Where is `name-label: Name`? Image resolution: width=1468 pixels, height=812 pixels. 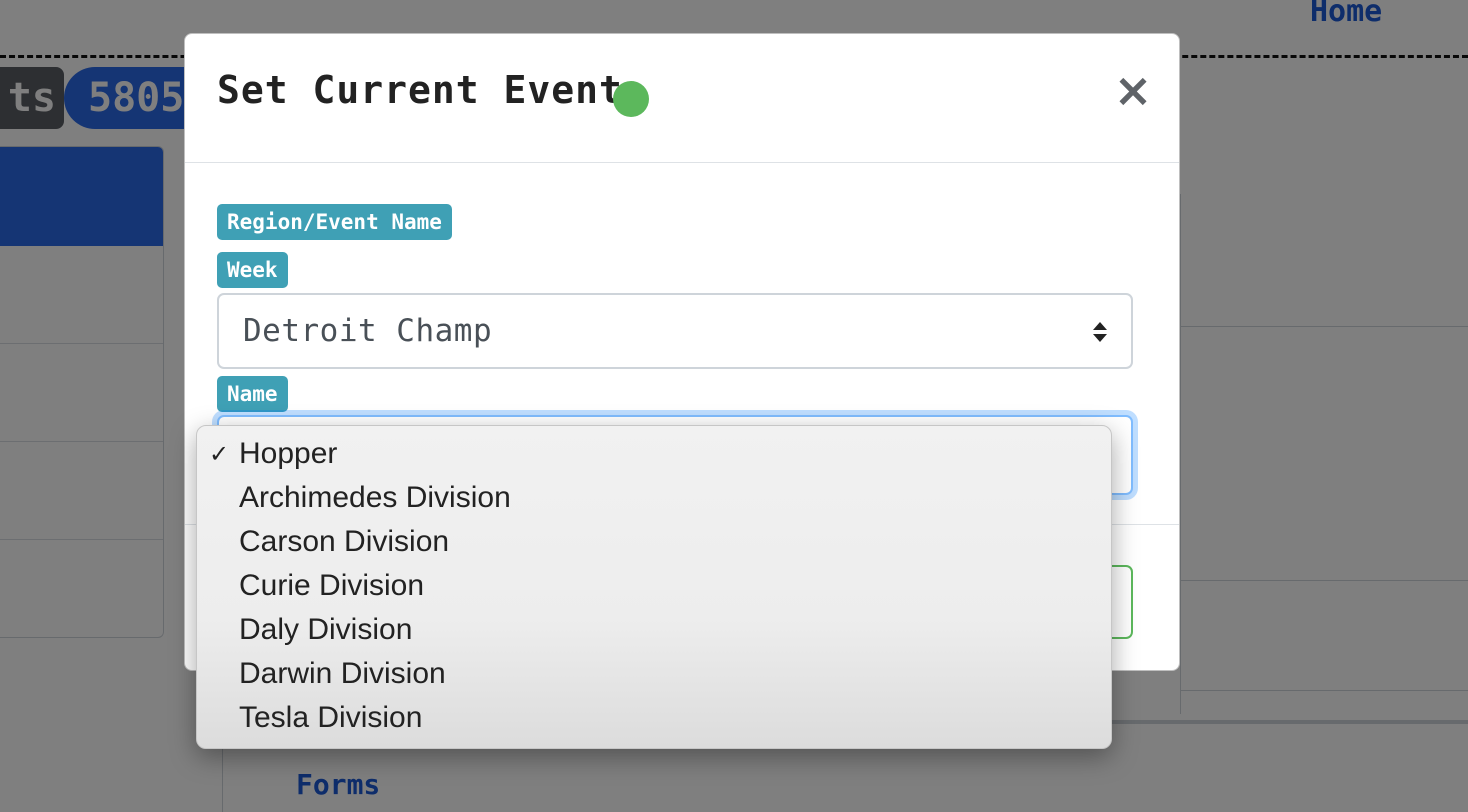 name-label: Name is located at coordinates (252, 394).